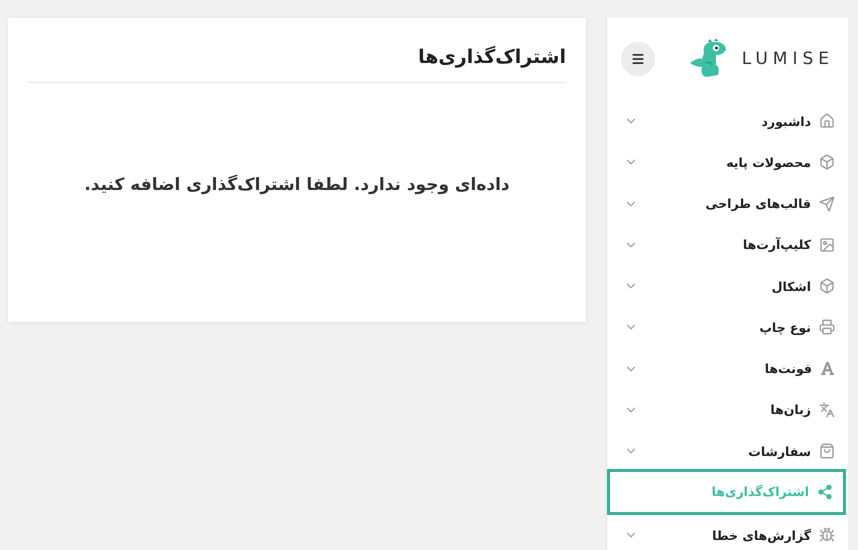 This screenshot has width=858, height=550. I want to click on home-icon, so click(827, 121).